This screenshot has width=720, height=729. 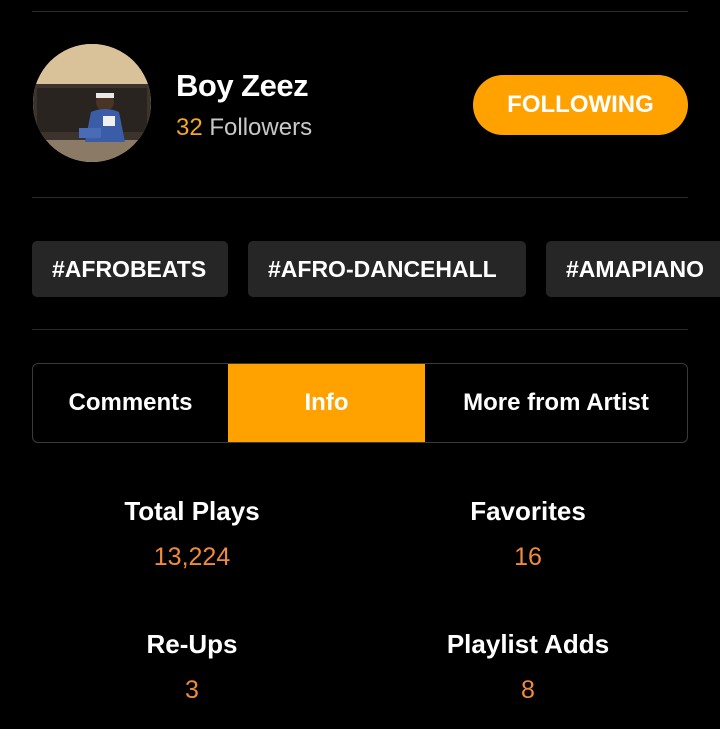 I want to click on tag-afrobeats: #AFROBEATS, so click(x=130, y=269).